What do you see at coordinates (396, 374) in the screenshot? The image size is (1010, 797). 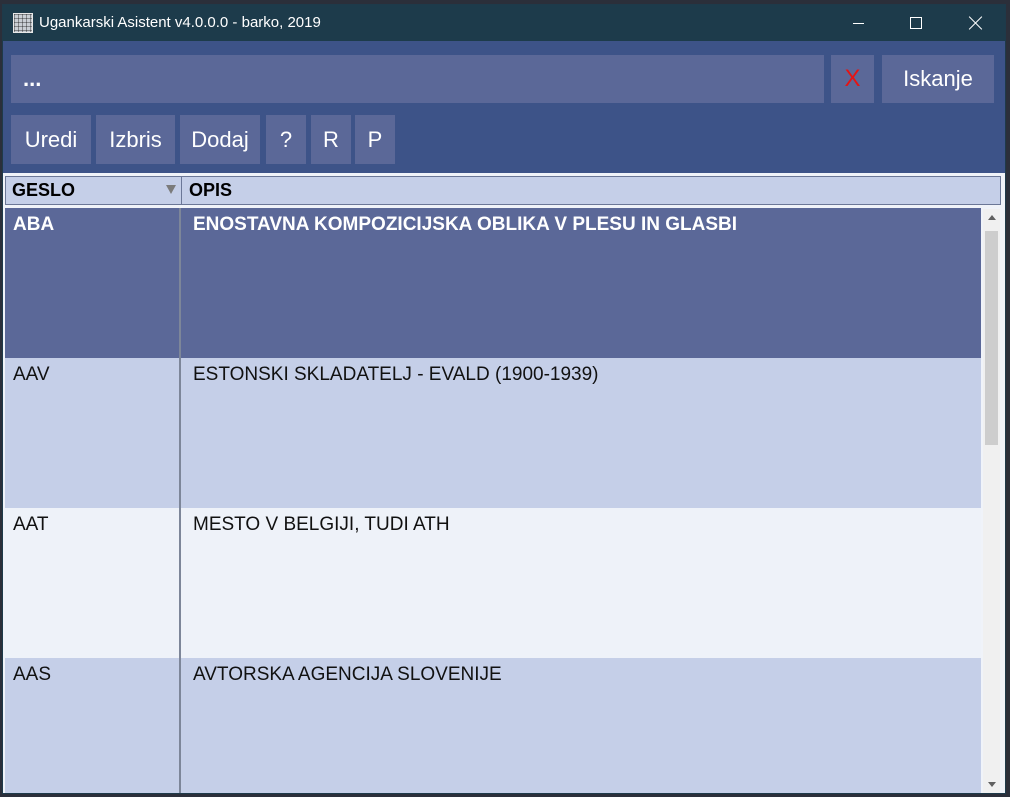 I see `cell-opis: ESTONSKI SKLADATELJ - EVALD (1900-1939)` at bounding box center [396, 374].